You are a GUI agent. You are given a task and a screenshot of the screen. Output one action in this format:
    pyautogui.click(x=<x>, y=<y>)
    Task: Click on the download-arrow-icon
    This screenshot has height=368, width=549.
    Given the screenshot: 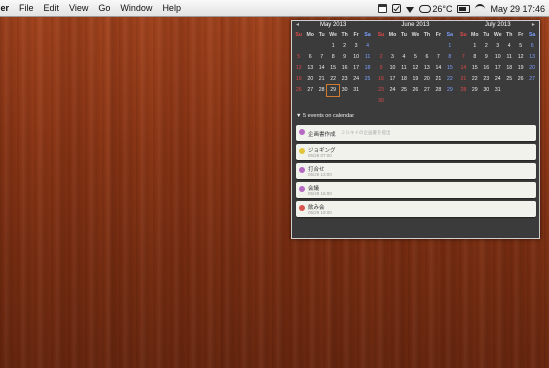 What is the action you would take?
    pyautogui.click(x=410, y=9)
    